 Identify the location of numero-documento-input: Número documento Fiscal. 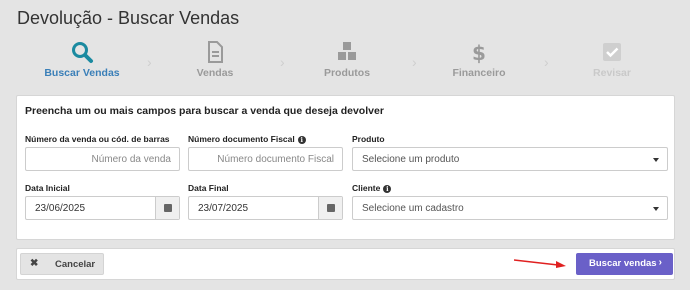
(265, 159).